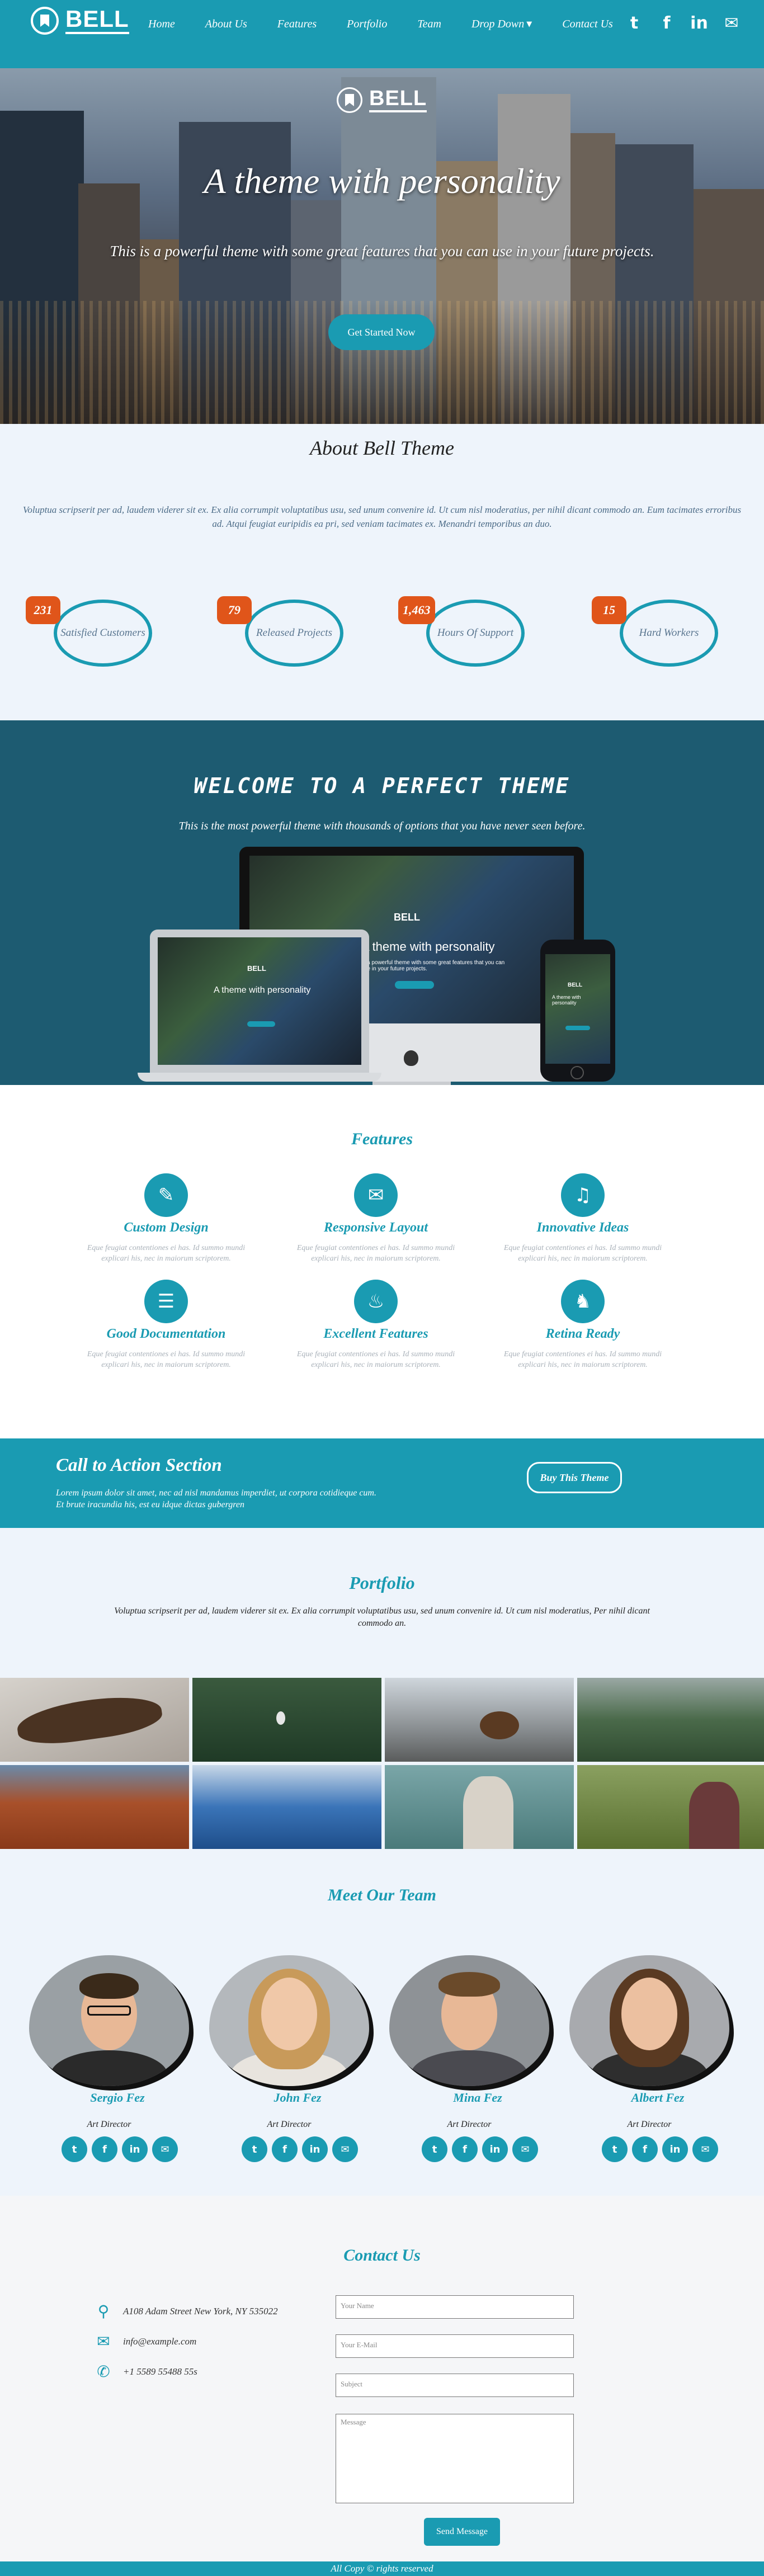 The image size is (764, 2576). I want to click on email-field: Your E-Mail, so click(455, 2346).